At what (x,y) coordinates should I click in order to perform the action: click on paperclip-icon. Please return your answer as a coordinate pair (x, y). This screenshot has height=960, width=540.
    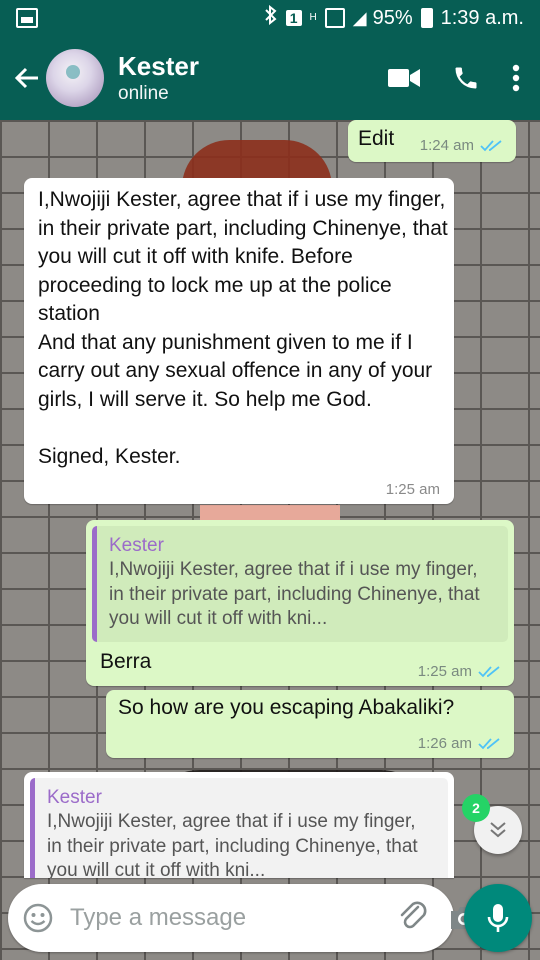
    Looking at the image, I should click on (413, 915).